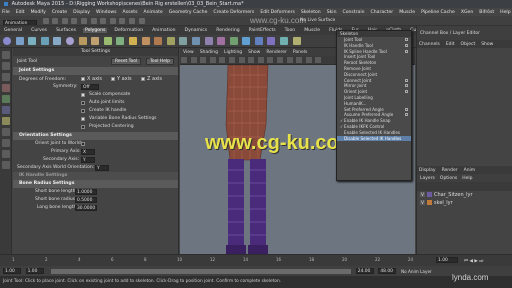 This screenshot has width=512, height=288. What do you see at coordinates (95, 136) in the screenshot?
I see `section-orientation-settings: Orientation Settings` at bounding box center [95, 136].